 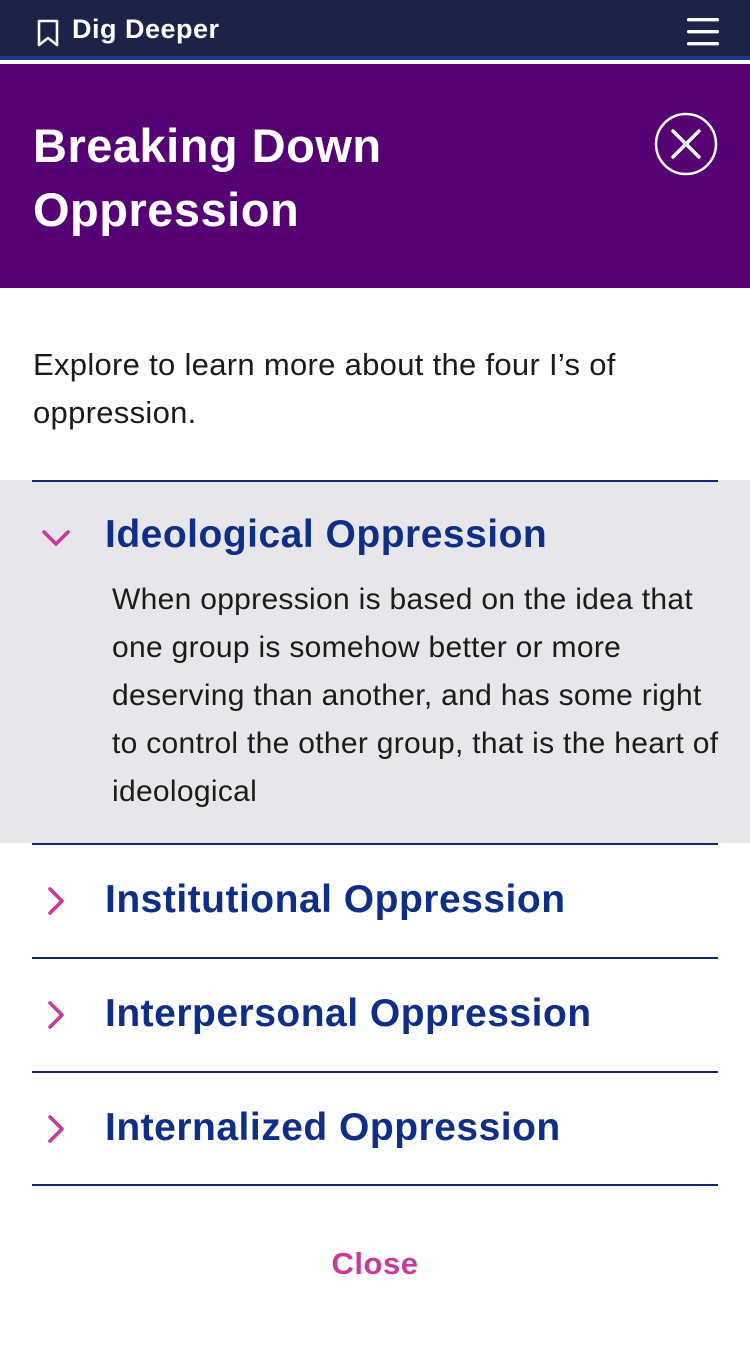 I want to click on accordion-heading: Internalized Oppression, so click(x=333, y=1128).